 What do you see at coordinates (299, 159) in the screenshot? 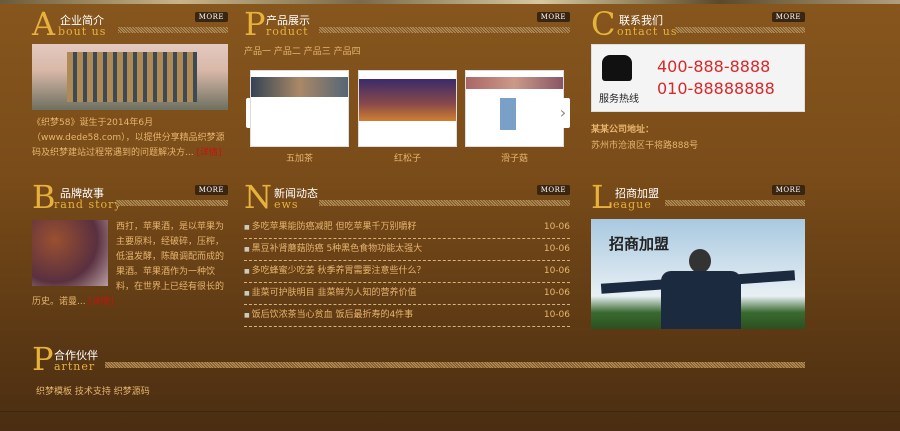
I see `product-name: 五加茶` at bounding box center [299, 159].